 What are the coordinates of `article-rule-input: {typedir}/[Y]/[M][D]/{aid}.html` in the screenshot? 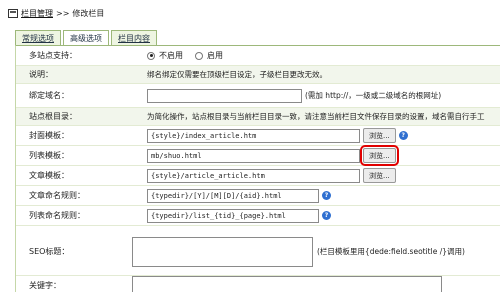 It's located at (233, 195).